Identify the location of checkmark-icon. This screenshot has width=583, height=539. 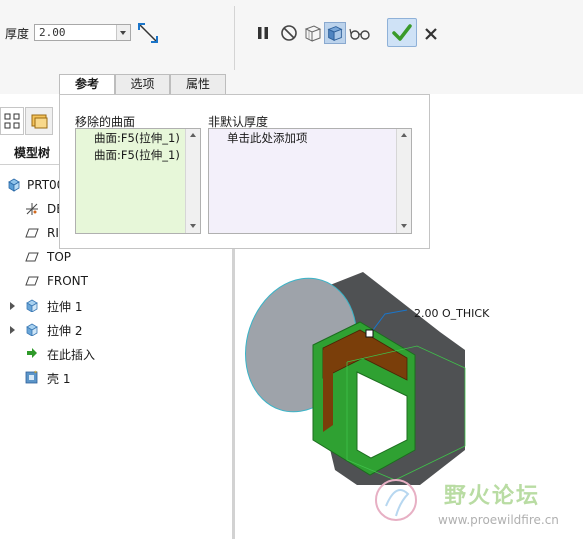
(402, 32).